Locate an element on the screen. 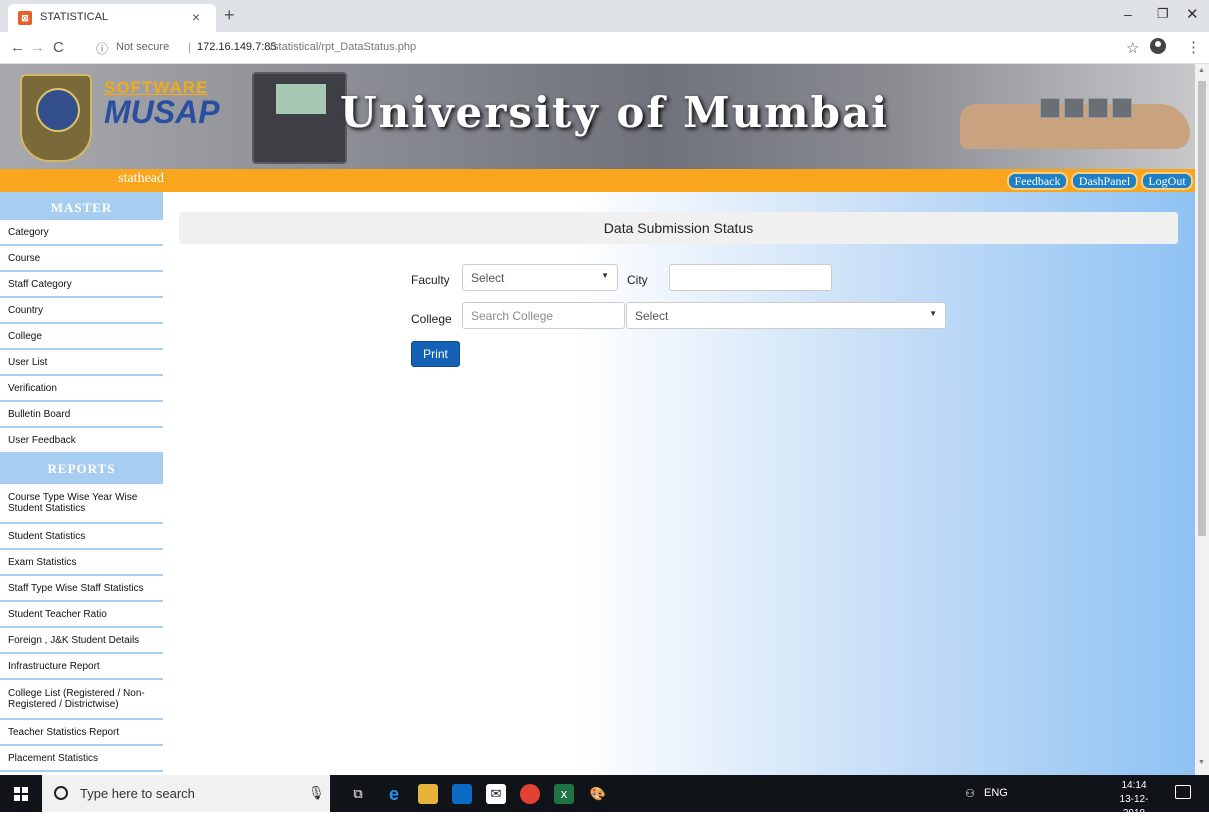  scroll-up-icon: ▲ is located at coordinates (1201, 70).